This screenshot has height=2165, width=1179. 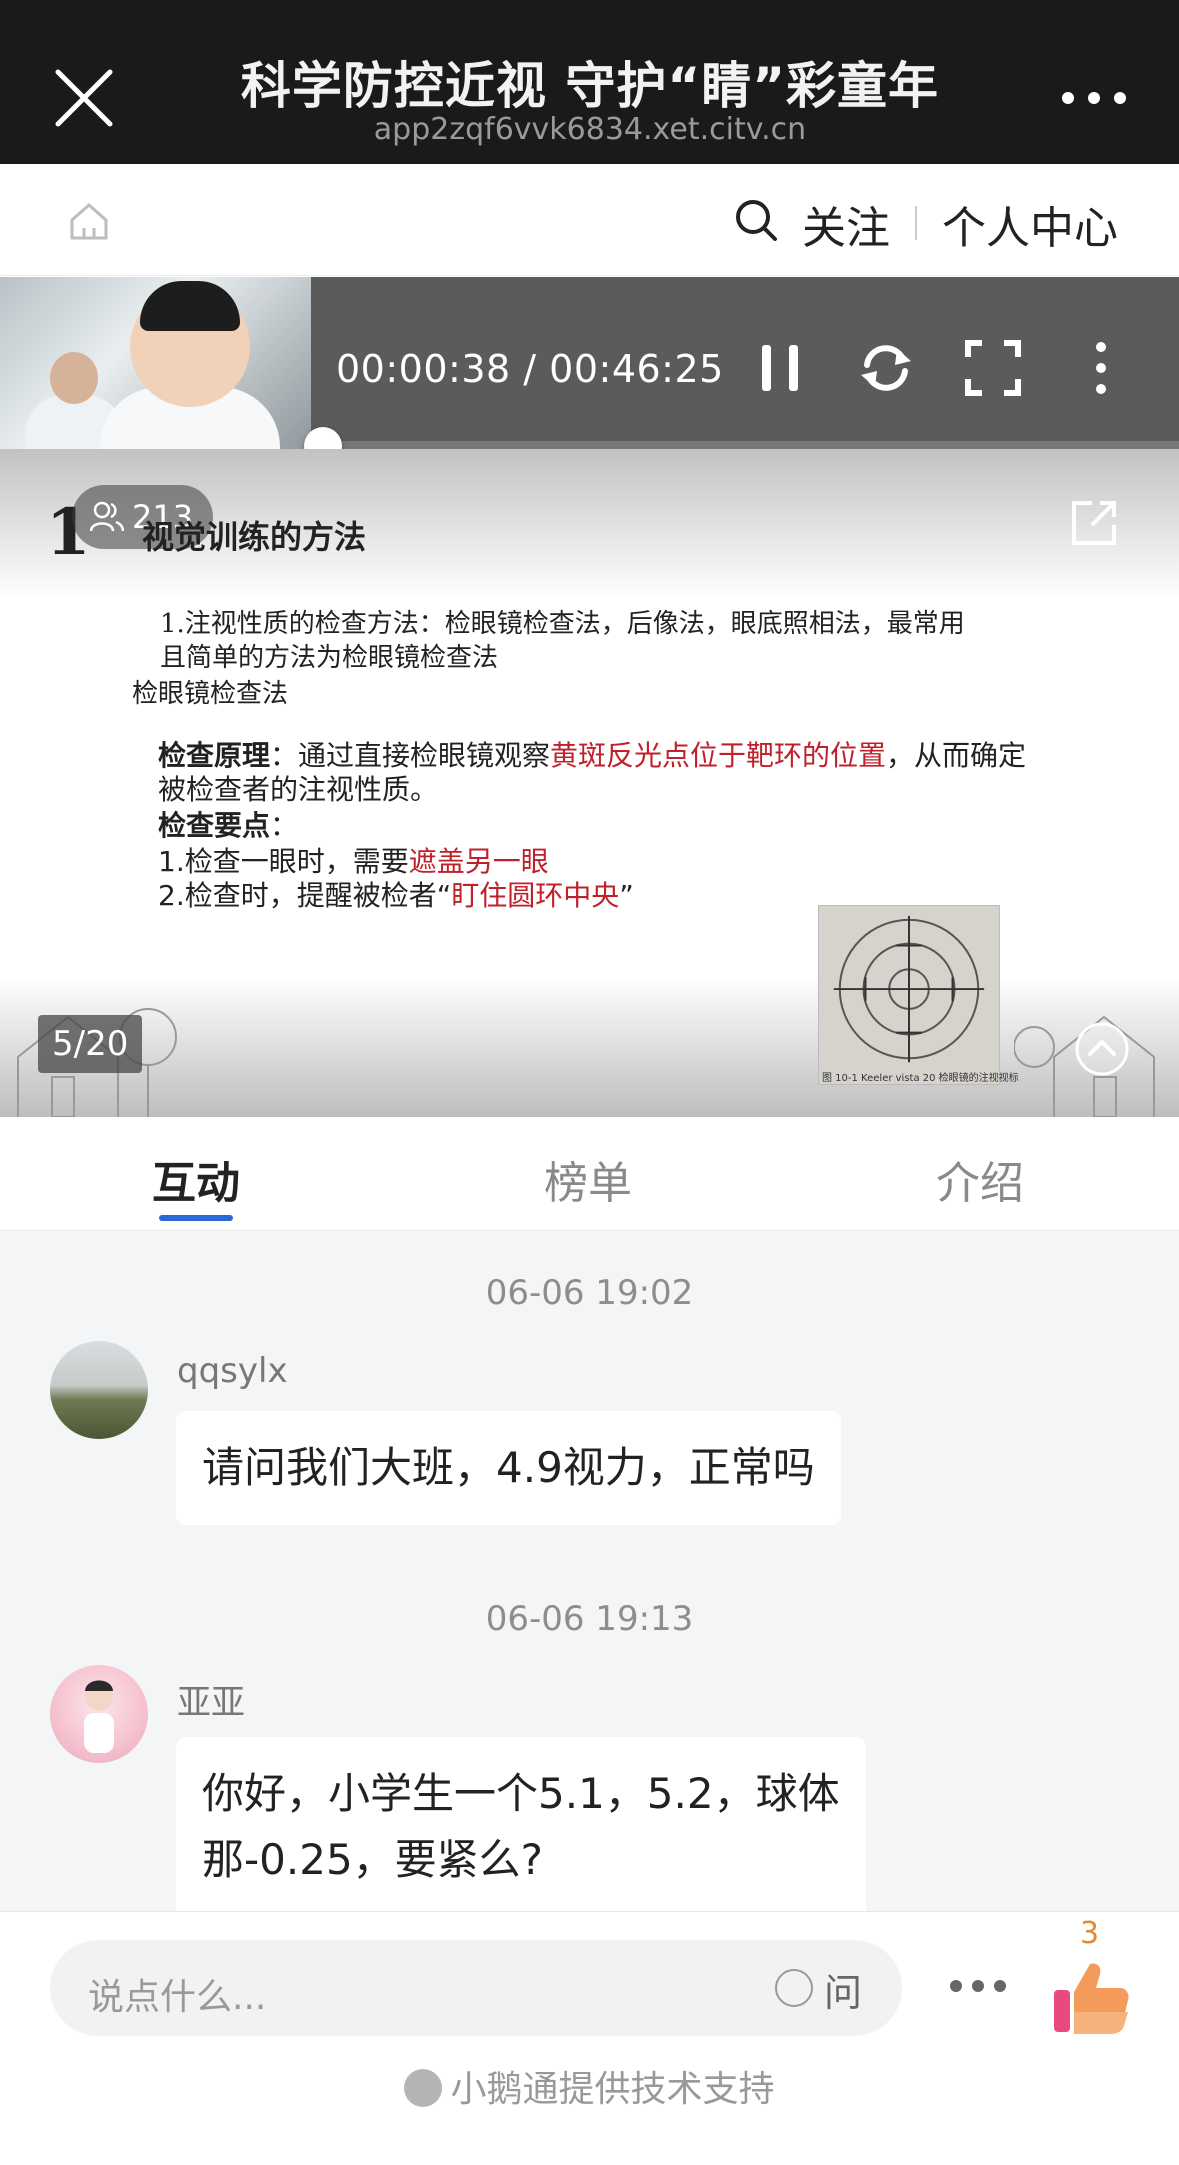 What do you see at coordinates (423, 369) in the screenshot?
I see `current-time: 00:00:38` at bounding box center [423, 369].